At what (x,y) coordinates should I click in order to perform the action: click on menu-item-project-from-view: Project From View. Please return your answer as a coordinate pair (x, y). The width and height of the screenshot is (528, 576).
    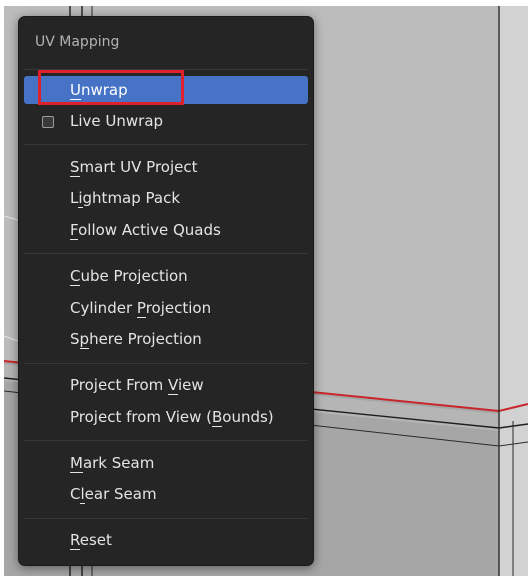
    Looking at the image, I should click on (166, 385).